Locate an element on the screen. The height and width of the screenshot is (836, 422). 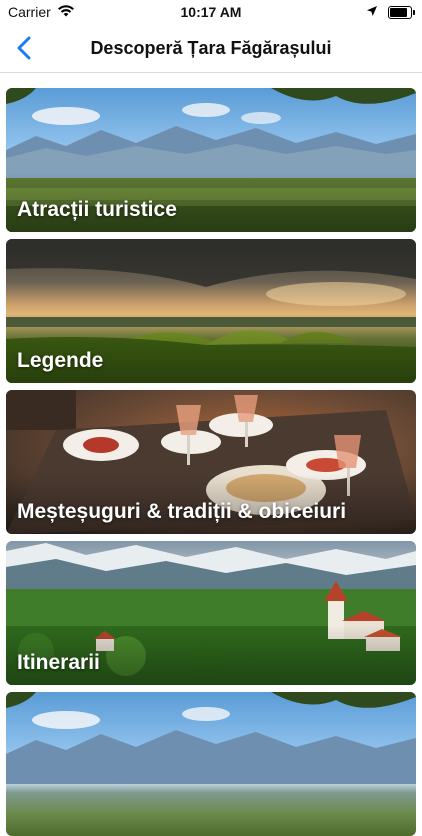
navigation-bar: Descoperă Țara Făgărașului is located at coordinates (211, 48).